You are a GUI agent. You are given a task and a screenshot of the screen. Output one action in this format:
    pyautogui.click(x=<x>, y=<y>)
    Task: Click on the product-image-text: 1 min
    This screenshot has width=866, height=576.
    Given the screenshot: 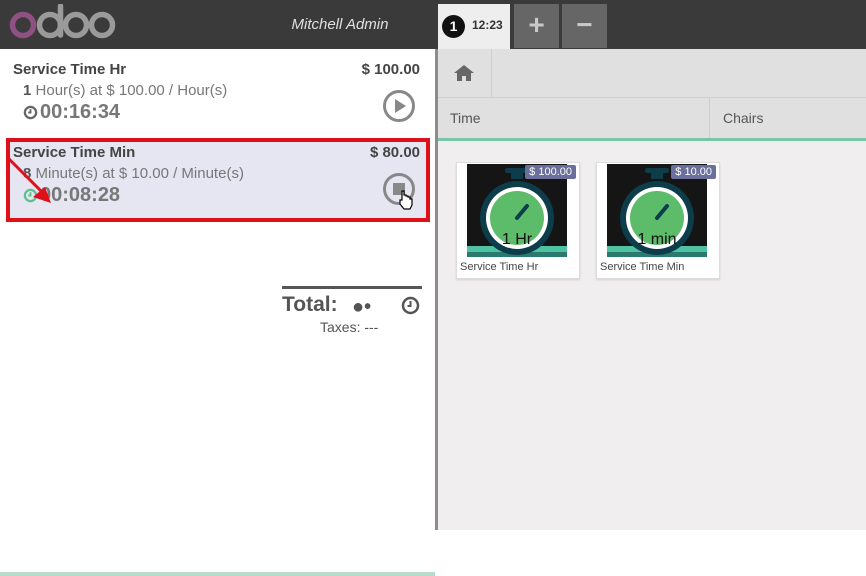 What is the action you would take?
    pyautogui.click(x=656, y=239)
    